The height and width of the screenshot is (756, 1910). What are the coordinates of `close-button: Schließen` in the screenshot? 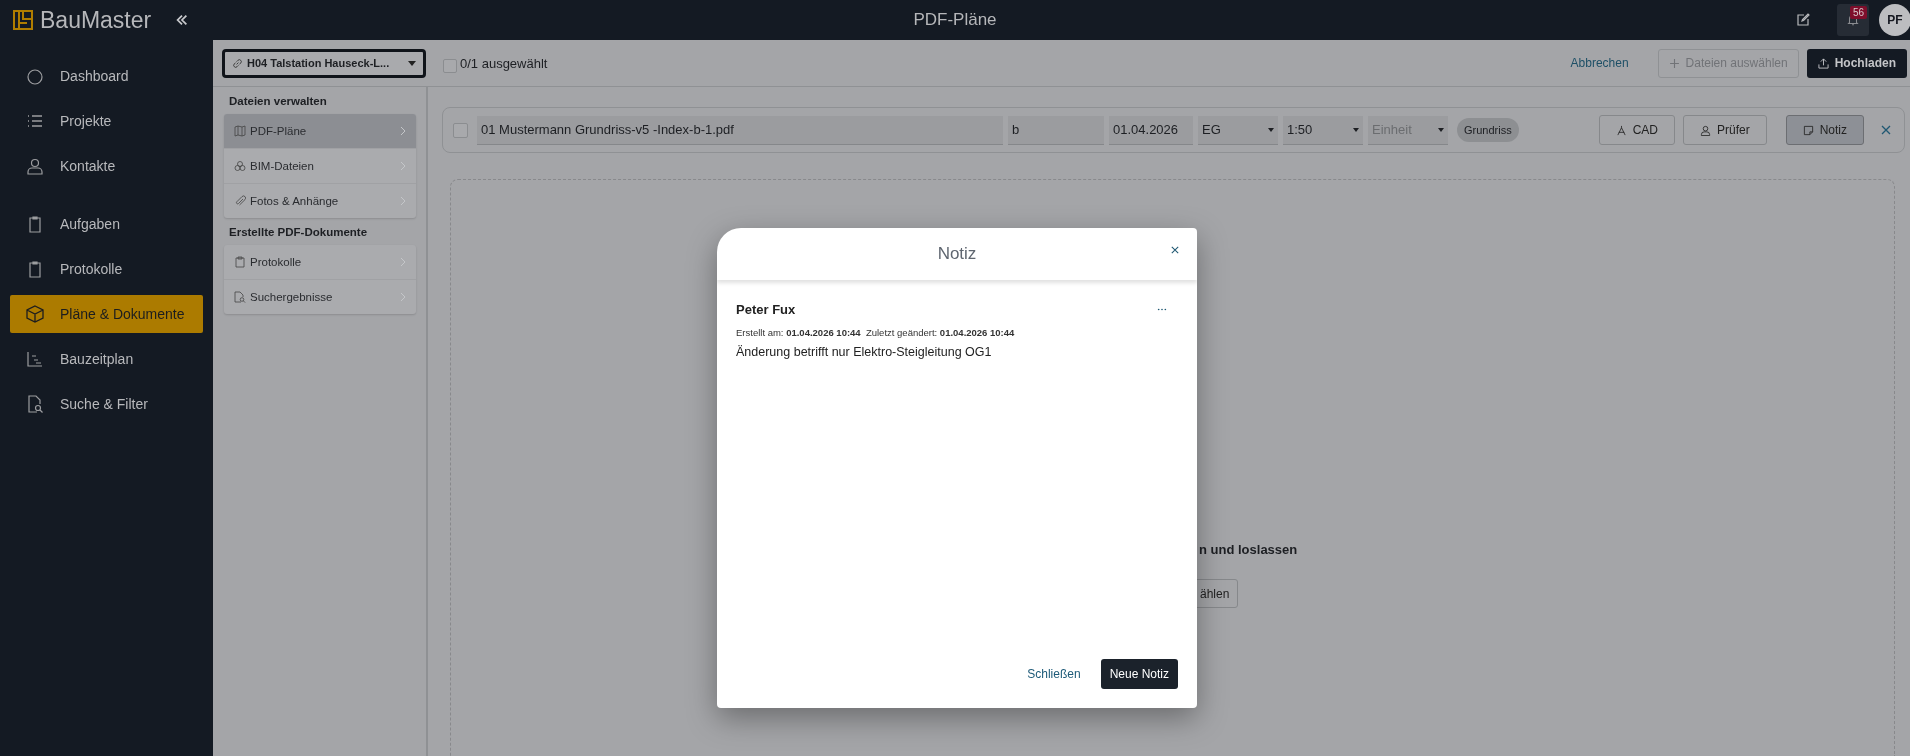 It's located at (1054, 674).